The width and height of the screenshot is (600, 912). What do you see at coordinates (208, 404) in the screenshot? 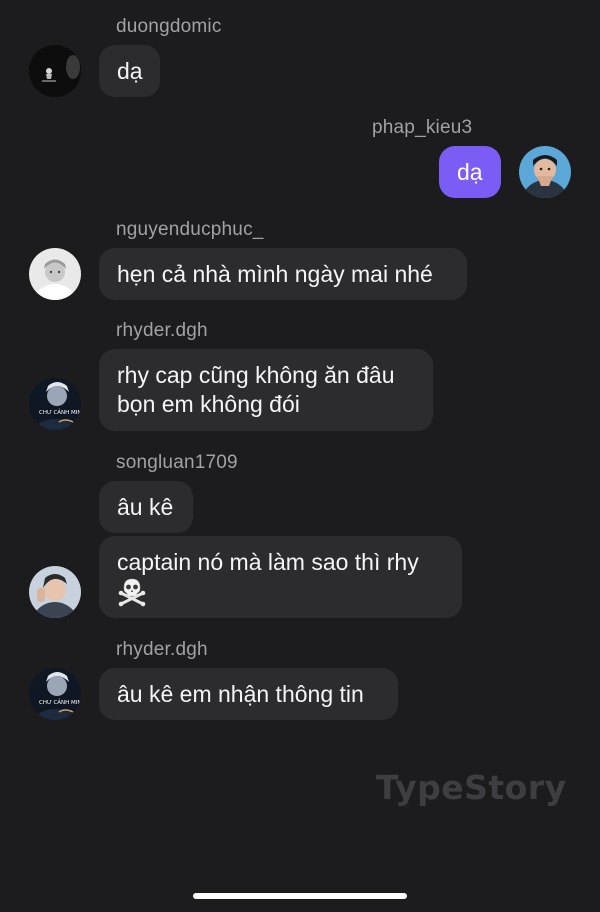
I see `message-text: bọn em không đói` at bounding box center [208, 404].